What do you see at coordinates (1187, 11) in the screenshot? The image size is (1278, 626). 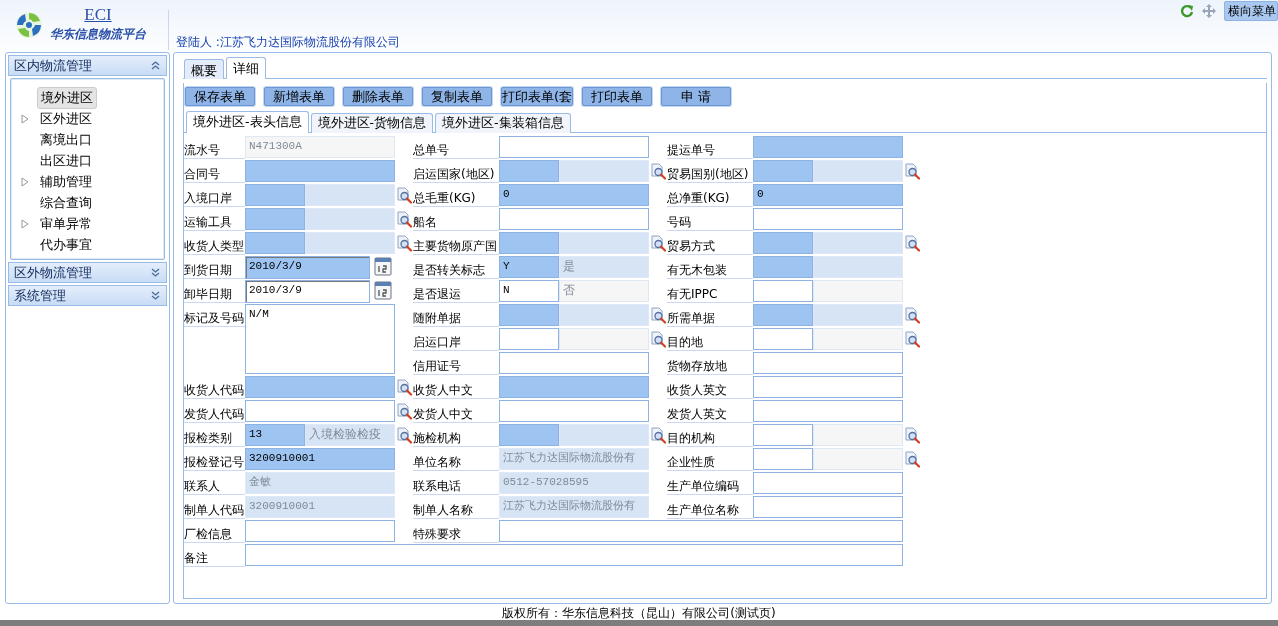 I see `refresh-icon` at bounding box center [1187, 11].